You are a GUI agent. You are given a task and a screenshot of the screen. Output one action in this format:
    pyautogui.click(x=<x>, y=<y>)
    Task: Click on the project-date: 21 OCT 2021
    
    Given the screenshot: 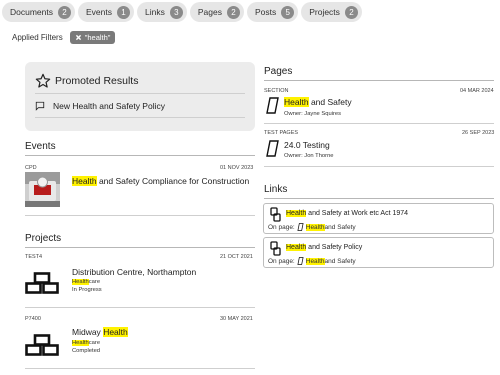 What is the action you would take?
    pyautogui.click(x=236, y=257)
    